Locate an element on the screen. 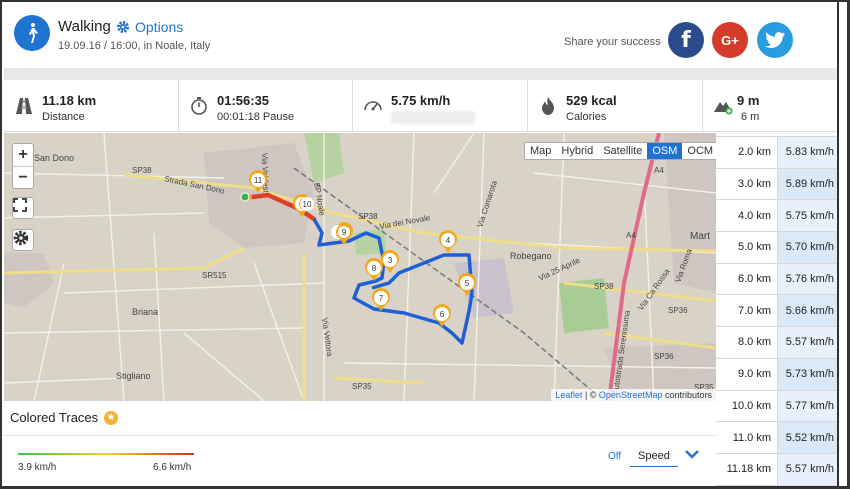 Image resolution: width=850 pixels, height=489 pixels. svg-text: 11 is located at coordinates (258, 180).